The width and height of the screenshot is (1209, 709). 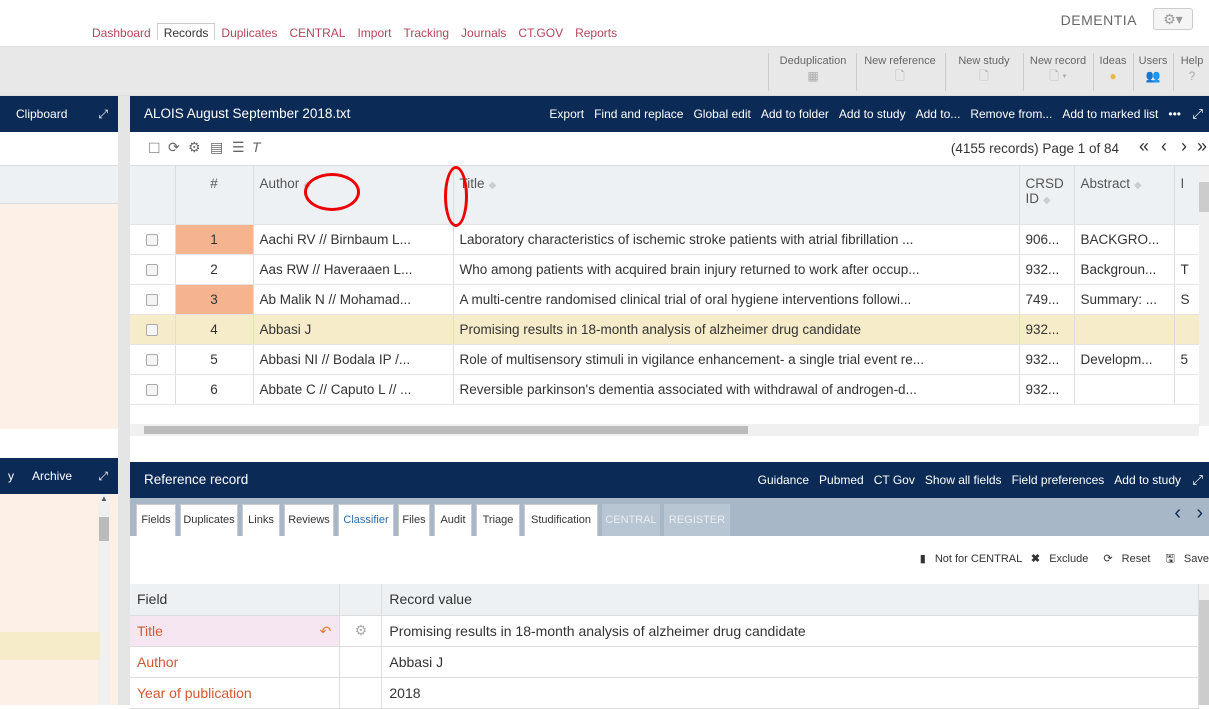 I want to click on action-ct-gov: CT Gov, so click(x=894, y=480).